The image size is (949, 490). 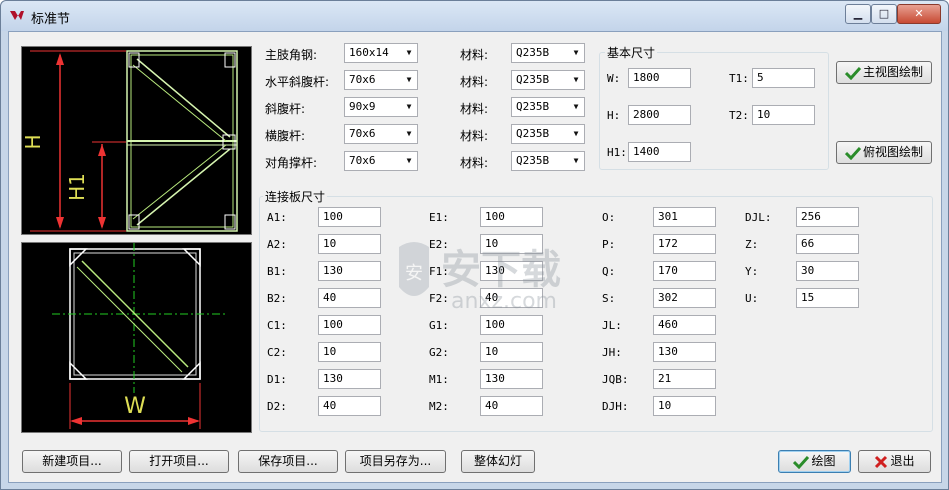 What do you see at coordinates (511, 379) in the screenshot?
I see `plate-input-m1: 130` at bounding box center [511, 379].